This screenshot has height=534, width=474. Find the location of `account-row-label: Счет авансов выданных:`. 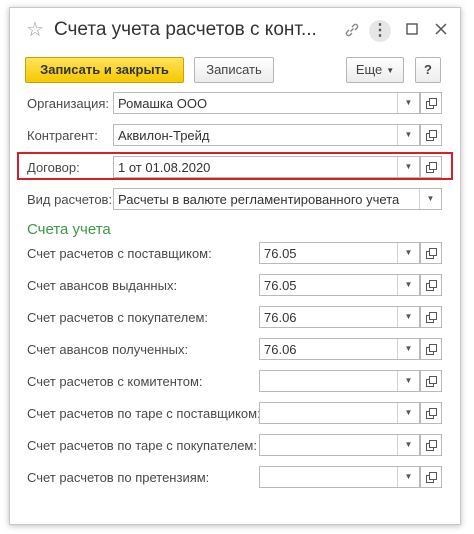

account-row-label: Счет авансов выданных: is located at coordinates (102, 285).